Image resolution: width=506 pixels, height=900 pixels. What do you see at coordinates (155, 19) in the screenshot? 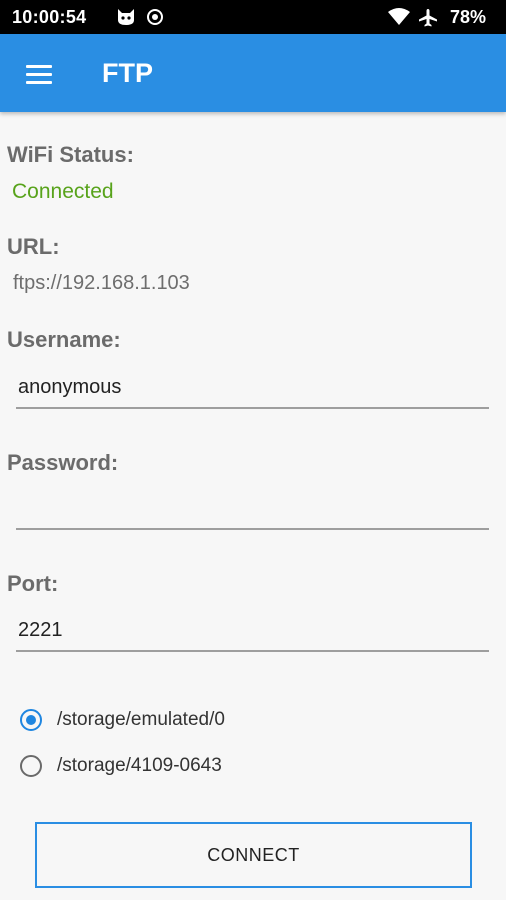
I see `notification-circle-icon` at bounding box center [155, 19].